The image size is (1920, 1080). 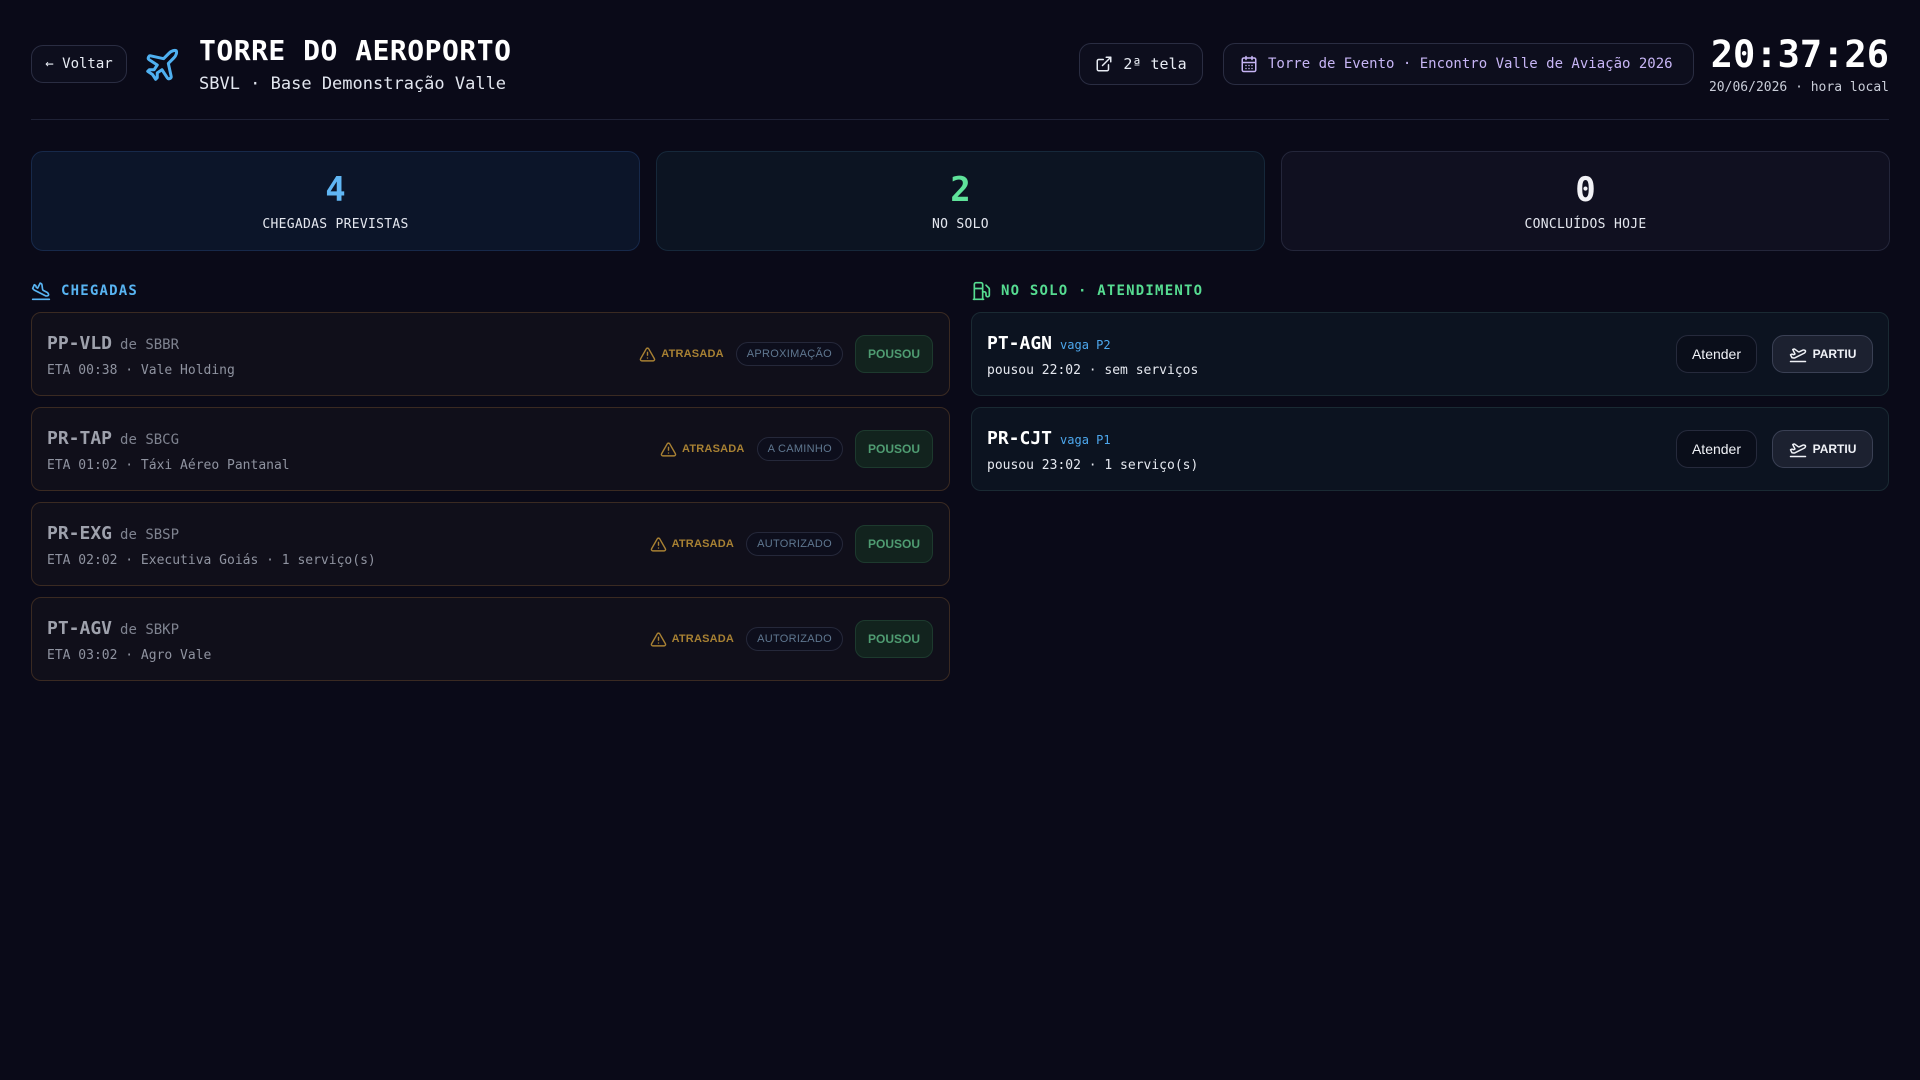 I want to click on ground-meta: pousou 23:02 · 1 serviço(s), so click(x=1093, y=465).